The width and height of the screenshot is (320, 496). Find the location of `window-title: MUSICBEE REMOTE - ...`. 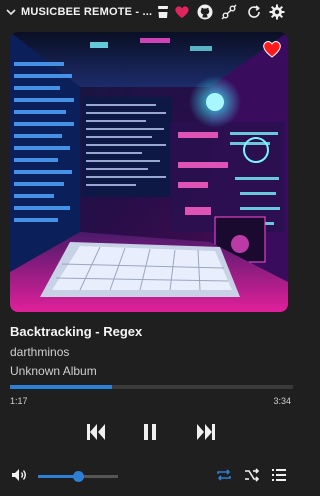

window-title: MUSICBEE REMOTE - ... is located at coordinates (87, 12).